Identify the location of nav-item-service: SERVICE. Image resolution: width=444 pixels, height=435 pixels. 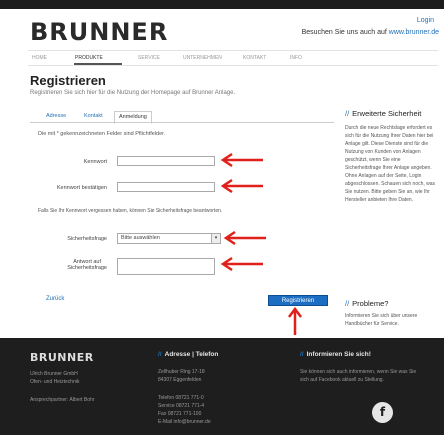
(149, 58).